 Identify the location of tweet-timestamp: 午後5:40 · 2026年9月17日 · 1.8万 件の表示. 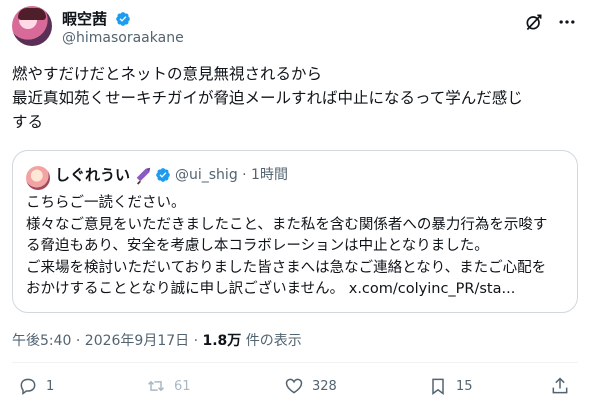
(157, 340).